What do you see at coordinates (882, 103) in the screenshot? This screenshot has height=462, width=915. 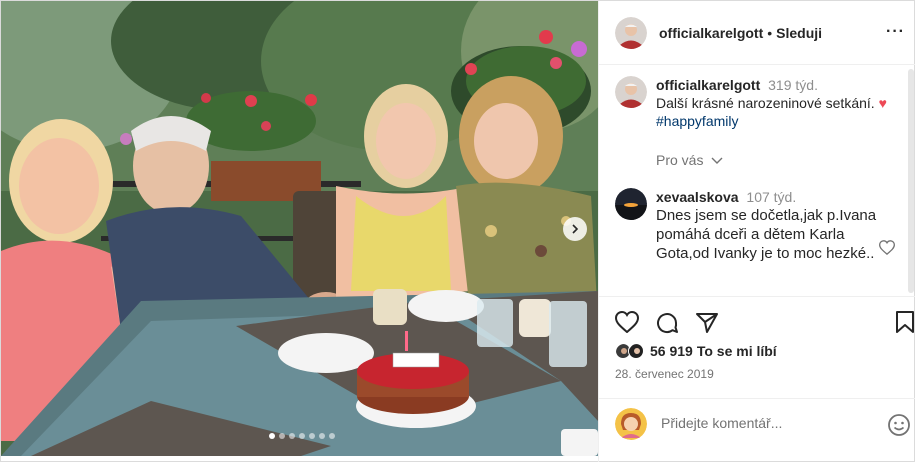 I see `heart-emoji-icon: ♥` at bounding box center [882, 103].